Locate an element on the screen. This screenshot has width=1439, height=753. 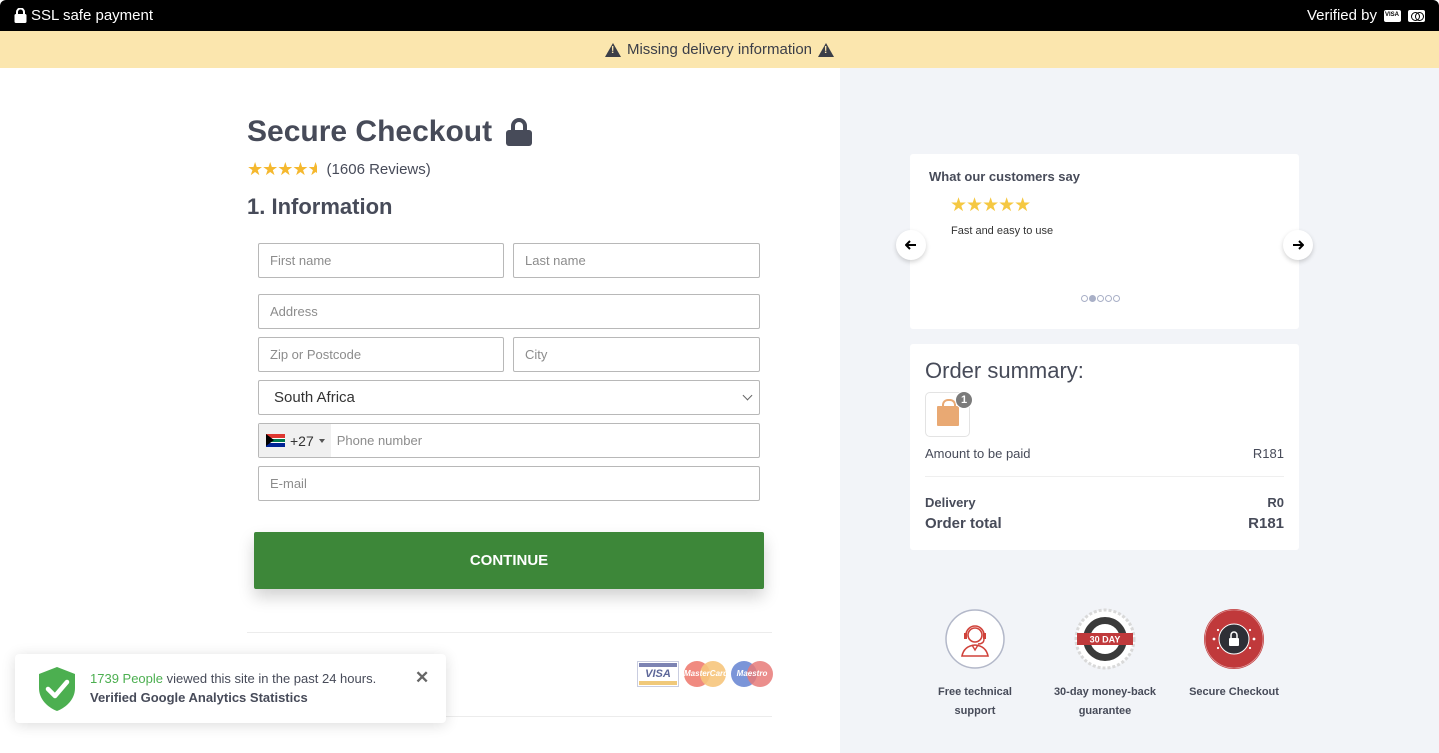
visa-logo-icon: VISA is located at coordinates (658, 674).